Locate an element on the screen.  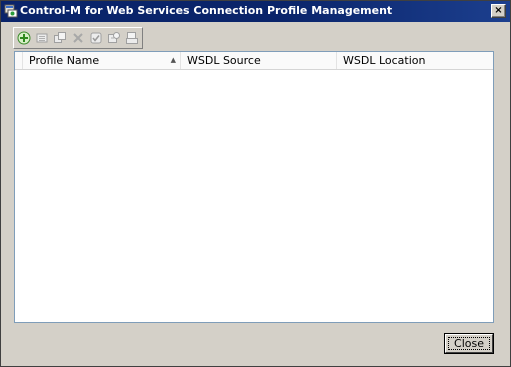
list-header: Profile Name ▲ WSDL Source WSDL Location is located at coordinates (254, 61).